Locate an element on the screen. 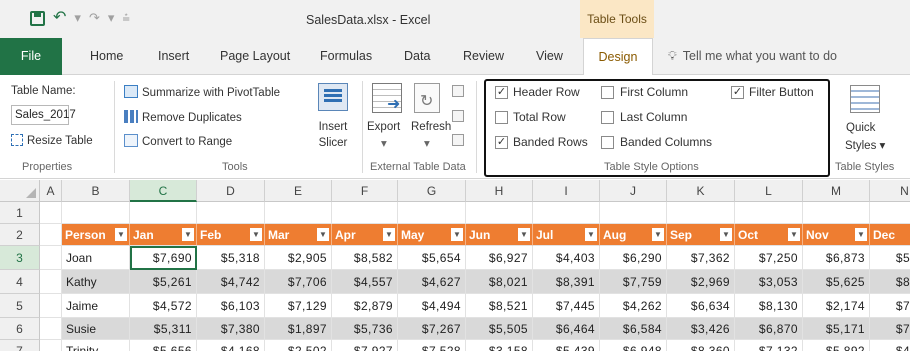 The height and width of the screenshot is (351, 910). sales-value-cell: $5,656 is located at coordinates (163, 345).